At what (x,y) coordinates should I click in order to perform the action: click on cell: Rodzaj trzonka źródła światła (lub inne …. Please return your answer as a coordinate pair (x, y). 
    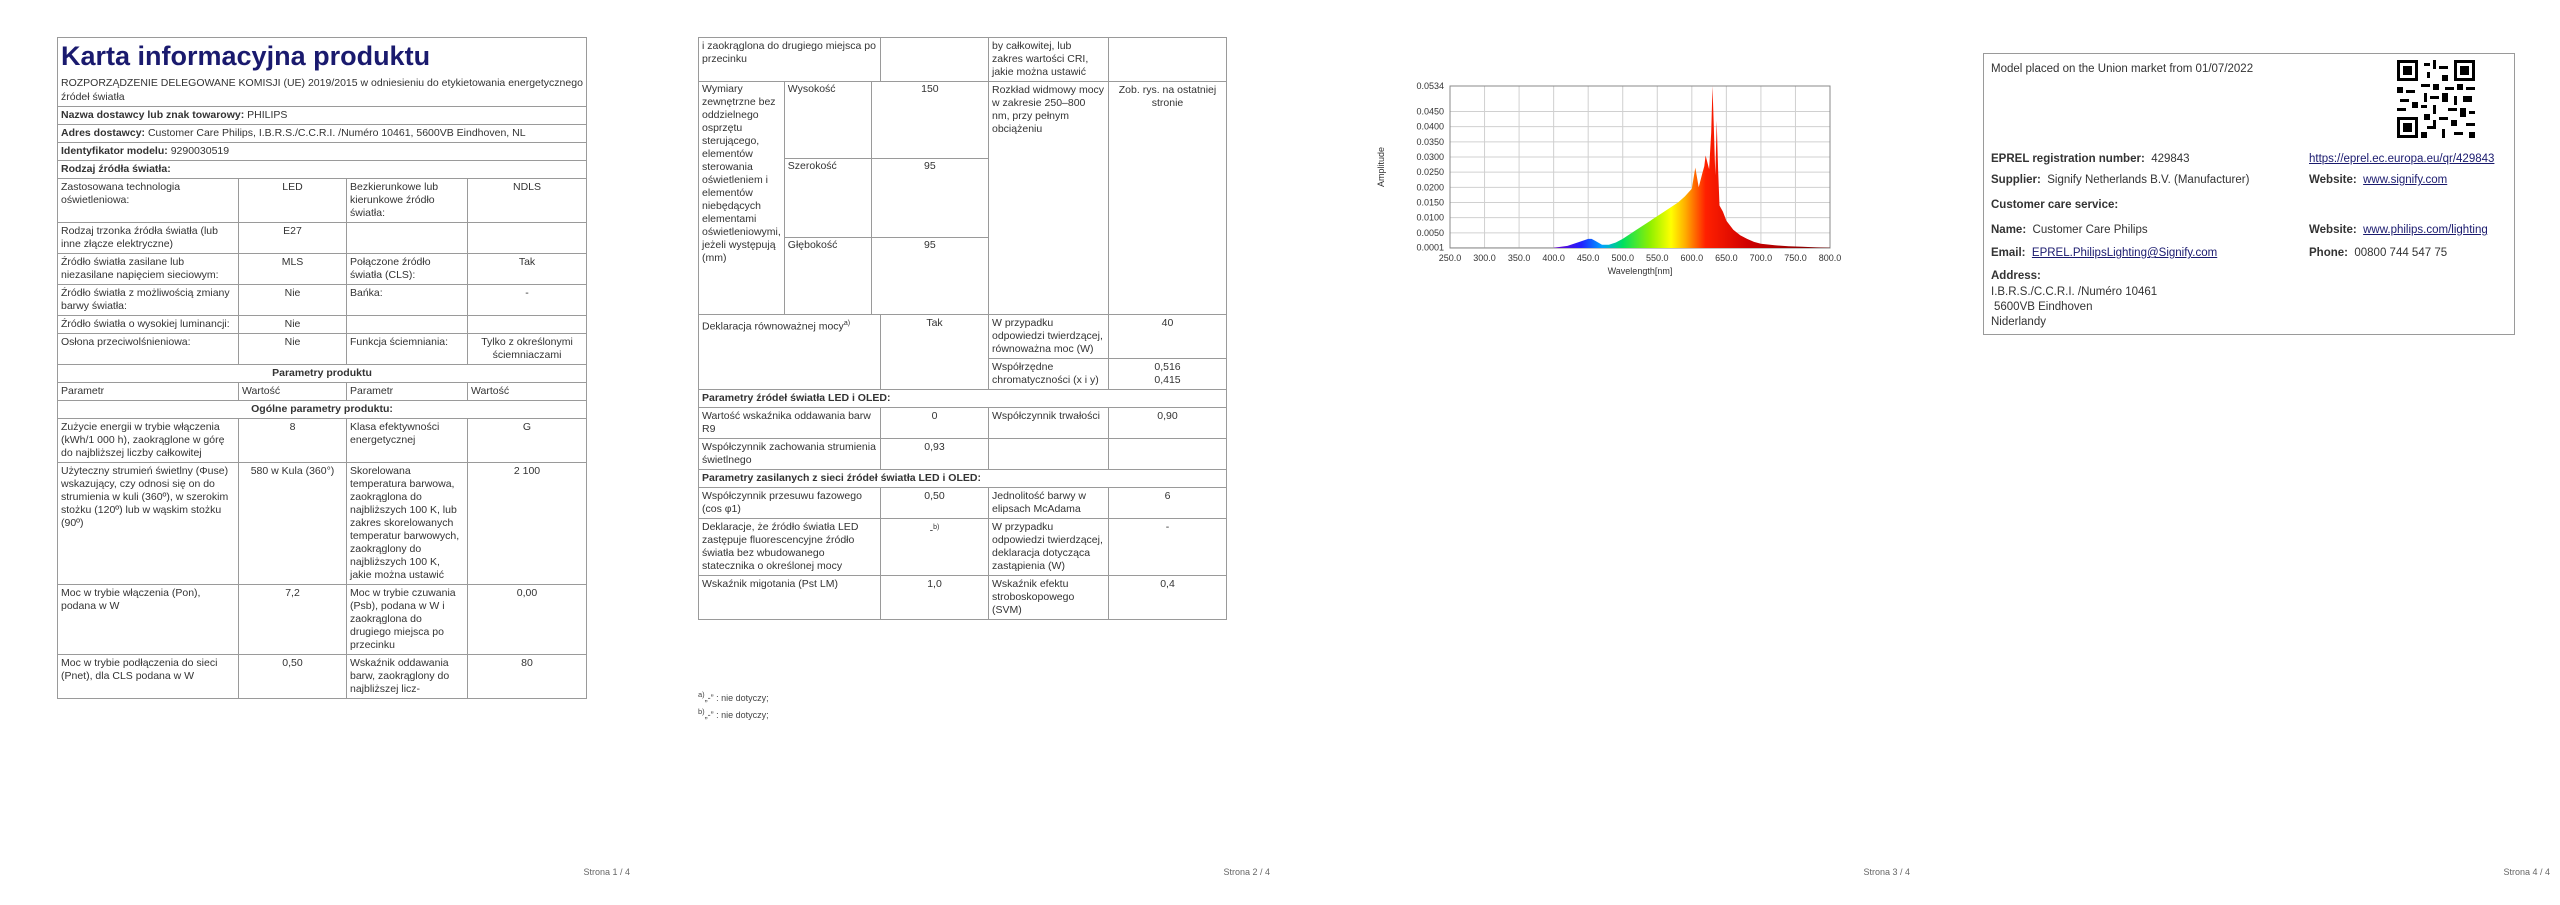
    Looking at the image, I should click on (148, 238).